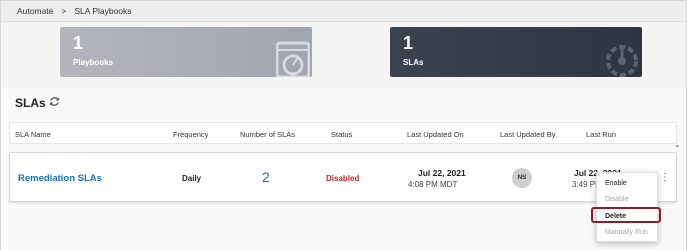 Image resolution: width=687 pixels, height=250 pixels. What do you see at coordinates (527, 134) in the screenshot?
I see `column-header: Last Updated By` at bounding box center [527, 134].